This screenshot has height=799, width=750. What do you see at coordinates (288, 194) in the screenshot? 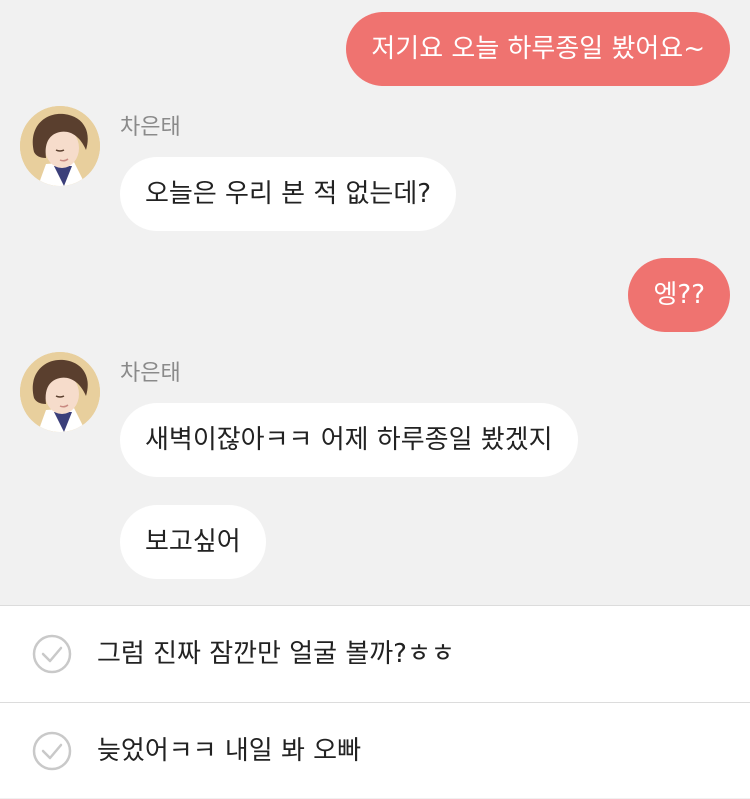
I see `incoming-message: 오늘은 우리 본 적 없는데?` at bounding box center [288, 194].